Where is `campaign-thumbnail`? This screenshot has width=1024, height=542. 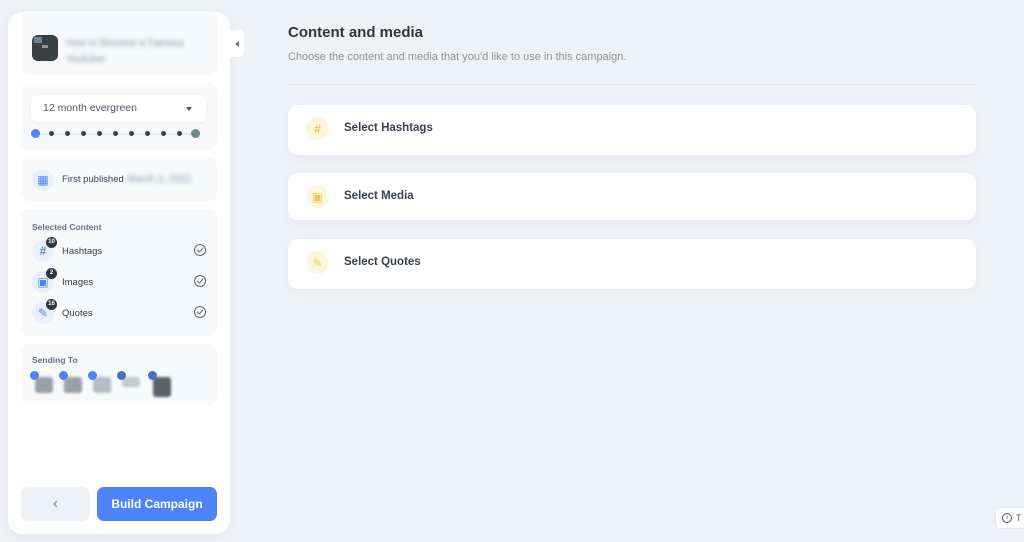
campaign-thumbnail is located at coordinates (45, 48).